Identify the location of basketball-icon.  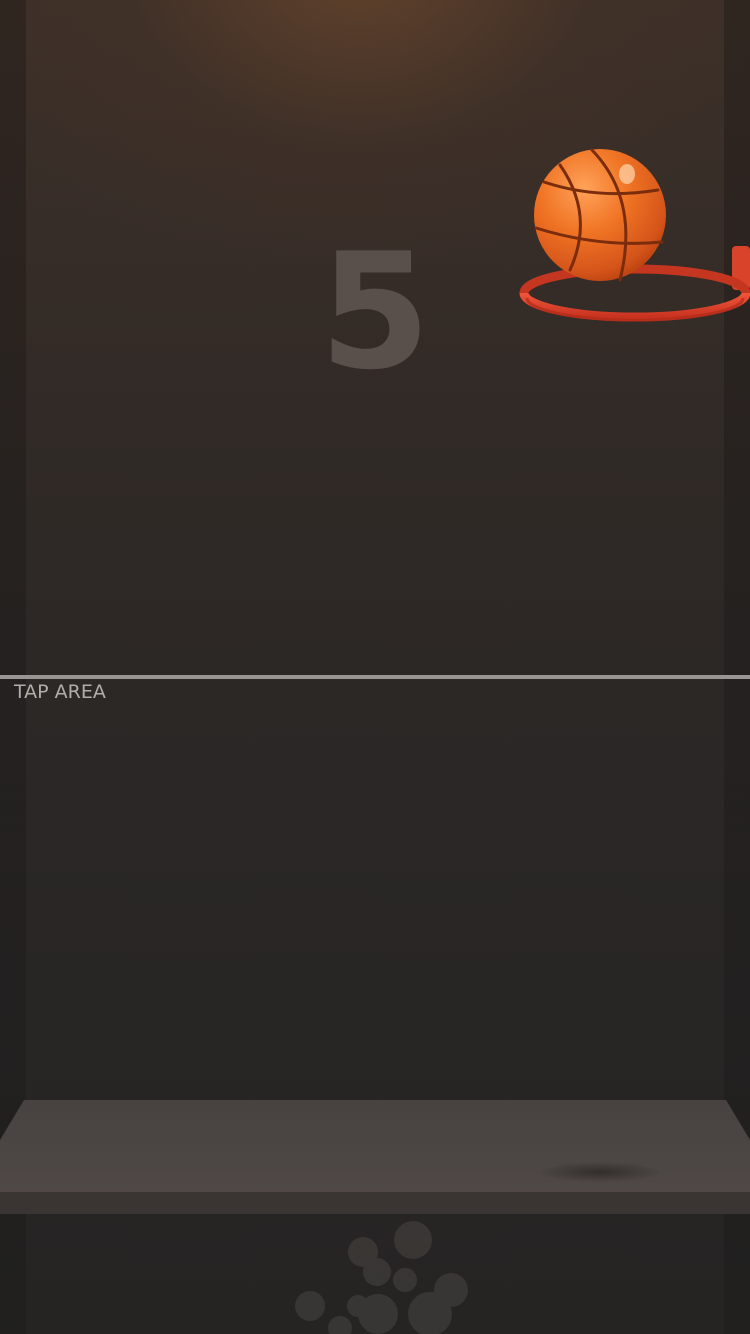
(600, 215).